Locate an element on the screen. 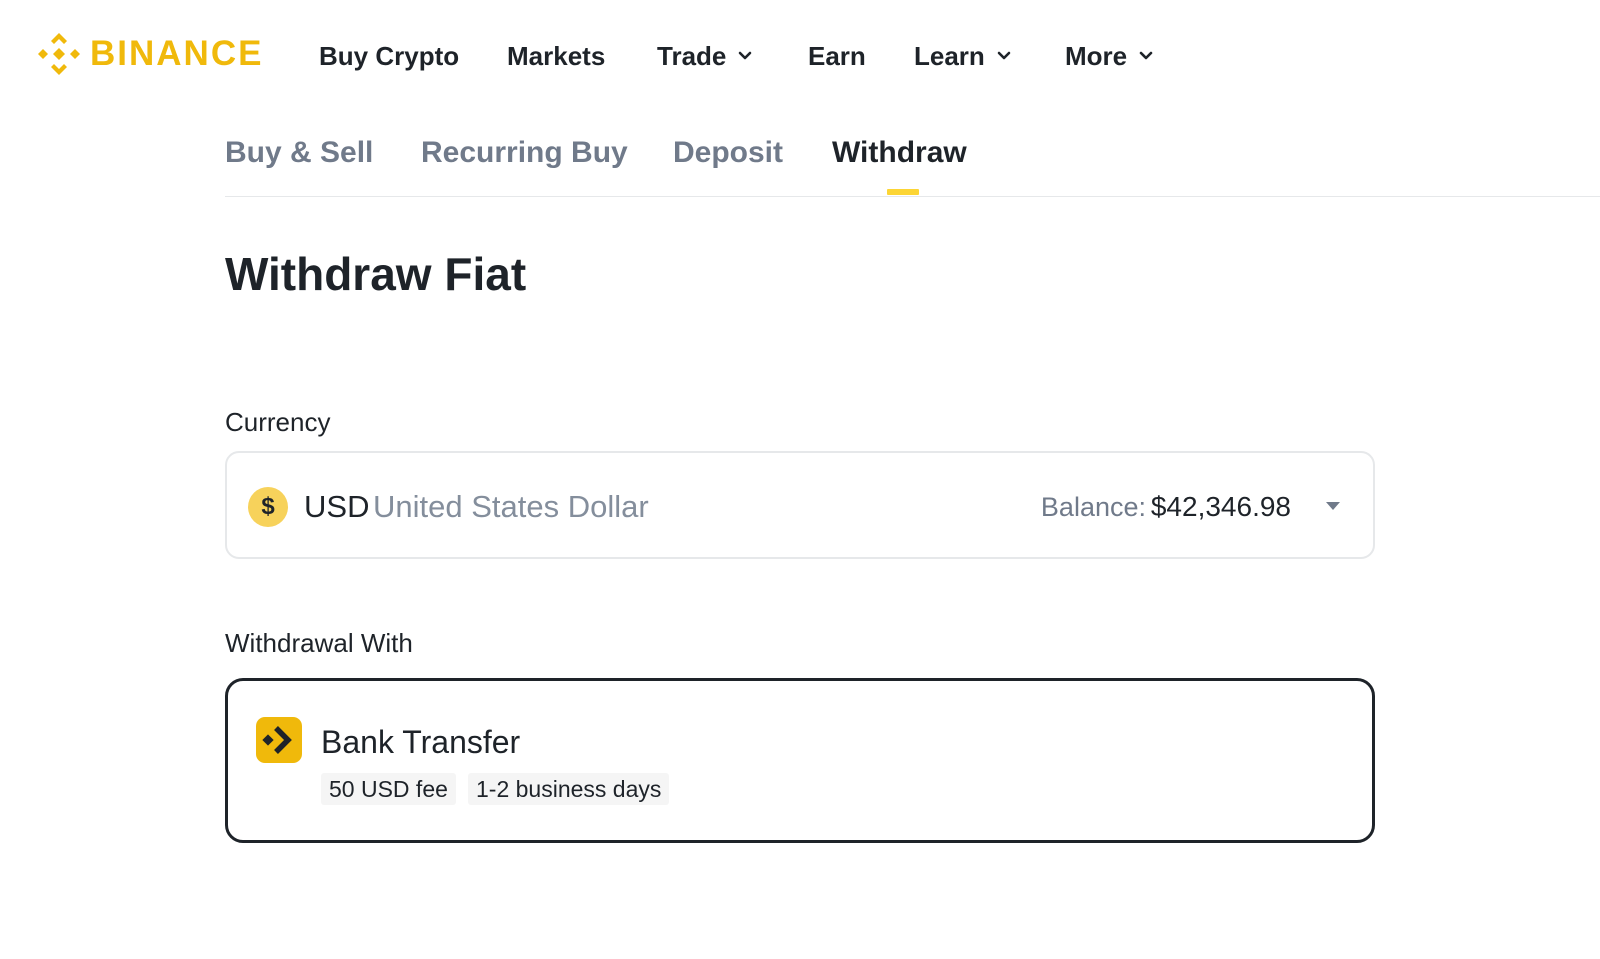 Image resolution: width=1600 pixels, height=959 pixels. nav-item-label: Trade is located at coordinates (692, 55).